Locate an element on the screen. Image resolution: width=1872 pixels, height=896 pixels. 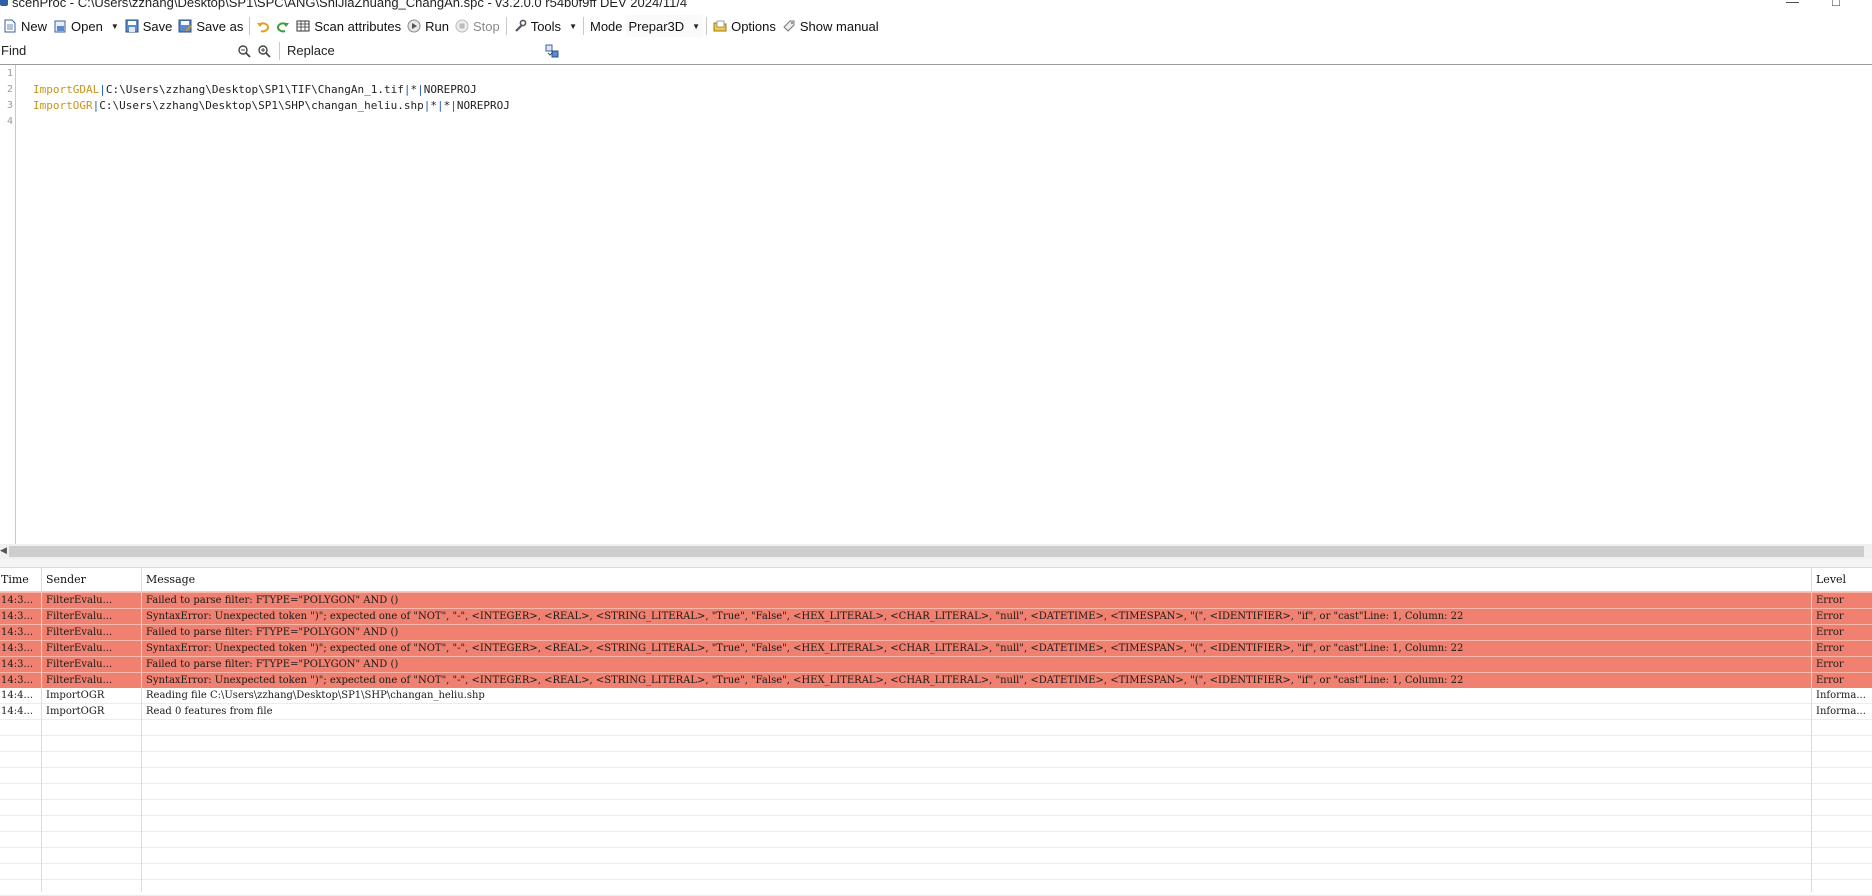
editor-horizontal-scrollbar: ◀ is located at coordinates (936, 551).